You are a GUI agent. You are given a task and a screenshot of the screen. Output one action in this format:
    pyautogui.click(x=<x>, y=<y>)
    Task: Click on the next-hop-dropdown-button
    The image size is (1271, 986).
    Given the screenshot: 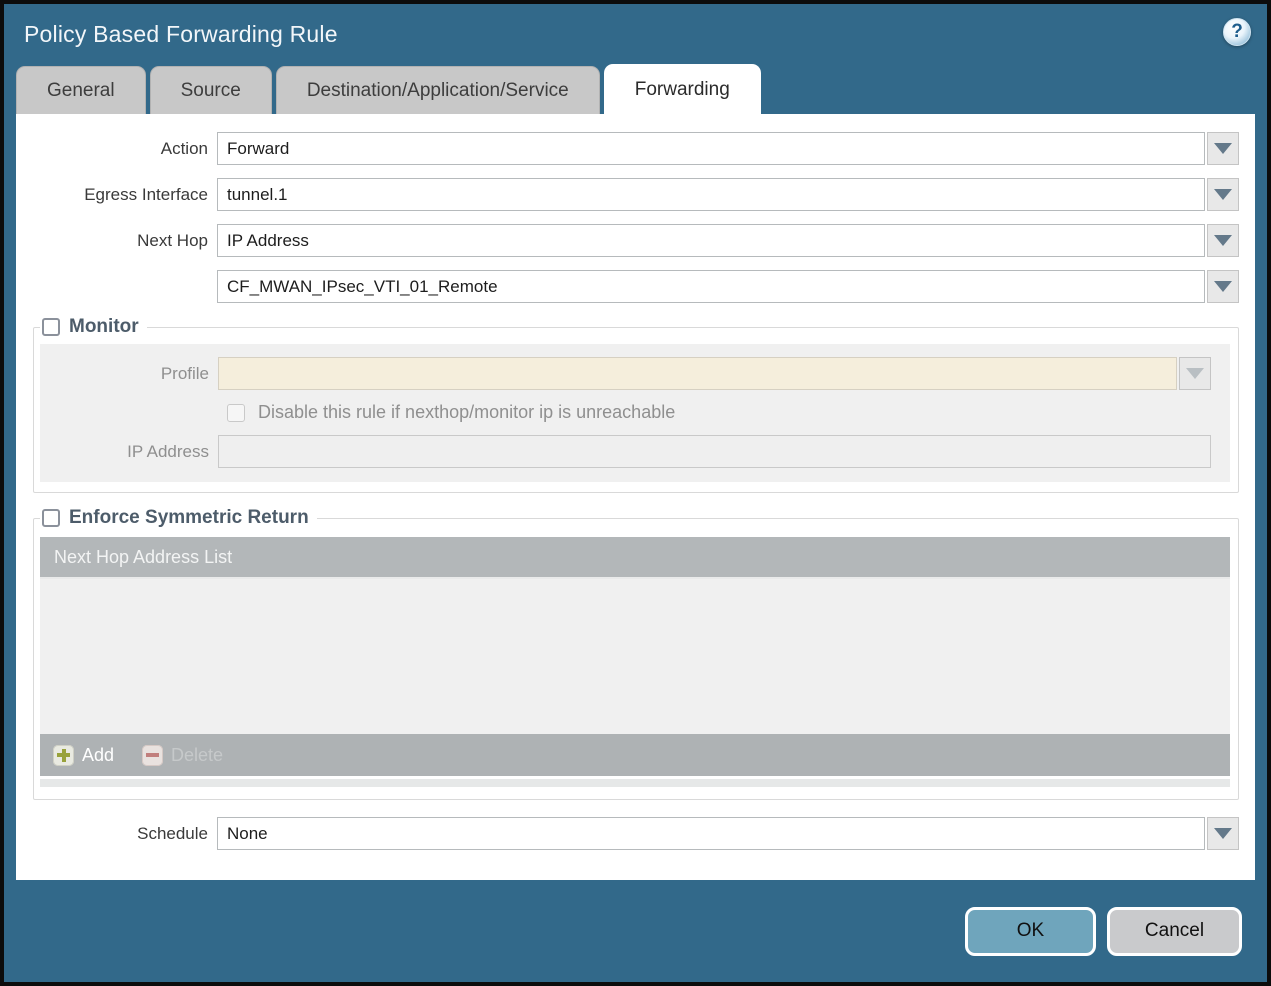 What is the action you would take?
    pyautogui.click(x=1223, y=240)
    